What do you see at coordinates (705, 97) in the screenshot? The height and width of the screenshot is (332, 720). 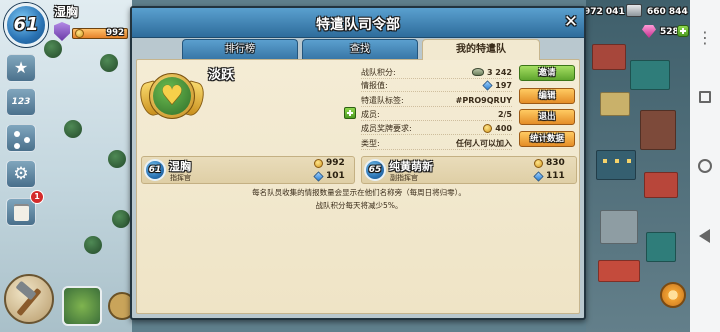 I see `recents-icon` at bounding box center [705, 97].